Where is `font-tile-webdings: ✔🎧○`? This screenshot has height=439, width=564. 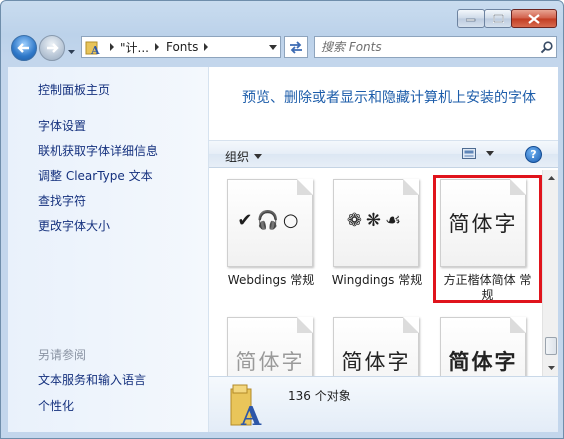 font-tile-webdings: ✔🎧○ is located at coordinates (270, 223).